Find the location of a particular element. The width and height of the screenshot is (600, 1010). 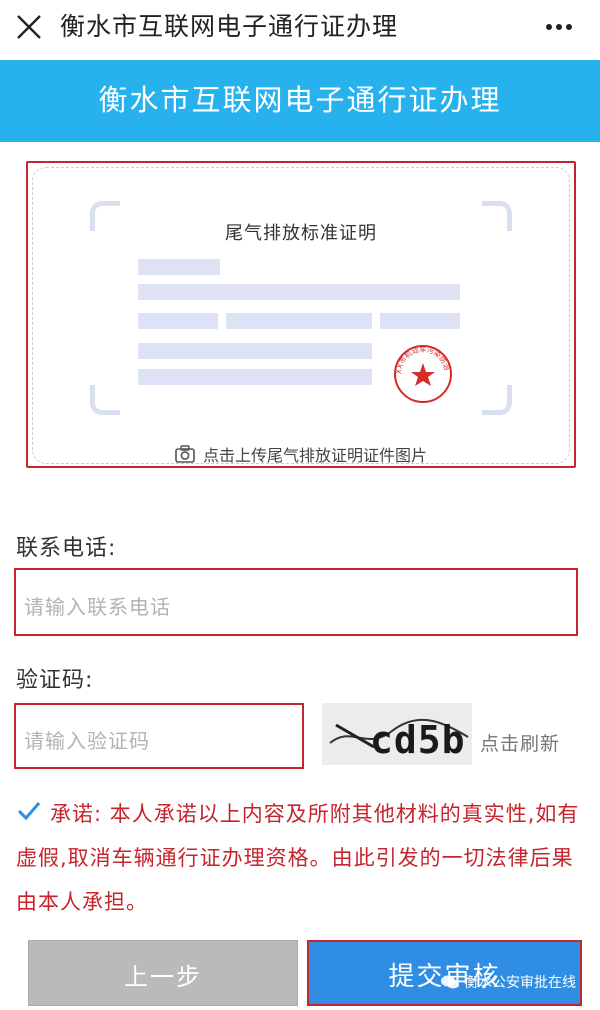

upload-hint-text: 点击上传尾气排放证明证件图片 is located at coordinates (314, 455).